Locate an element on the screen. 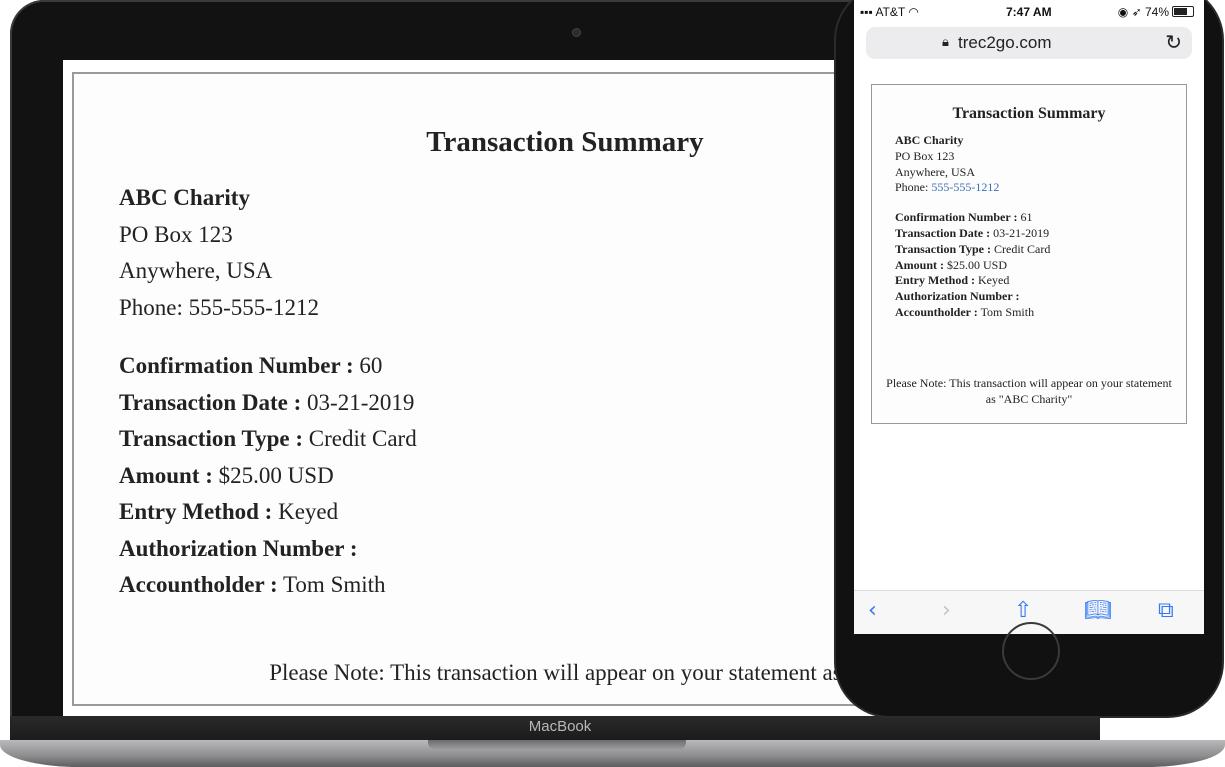 The image size is (1225, 767). share-icon: ⇧ is located at coordinates (1023, 610).